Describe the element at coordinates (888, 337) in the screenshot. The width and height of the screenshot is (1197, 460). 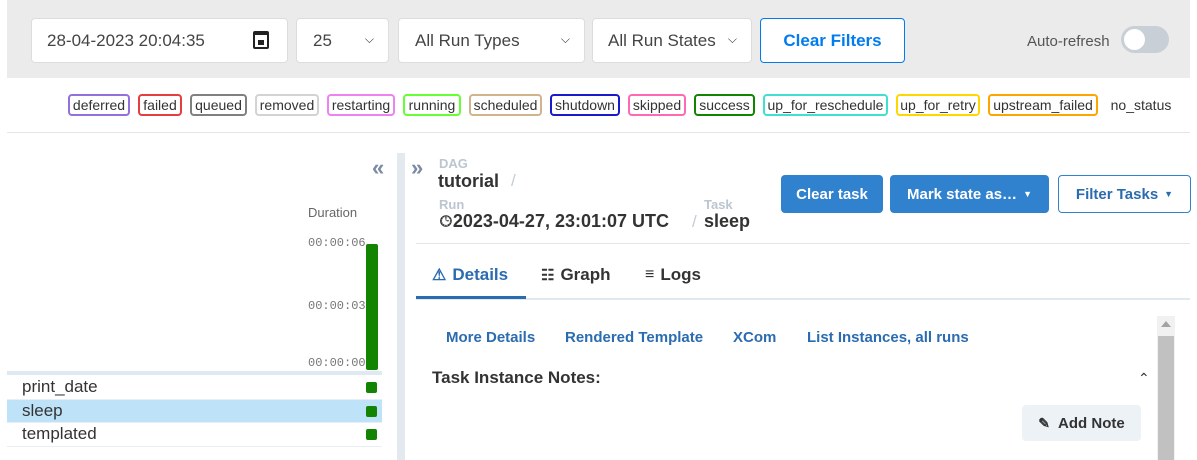
I see `list-instances-link: List Instances, all runs` at that location.